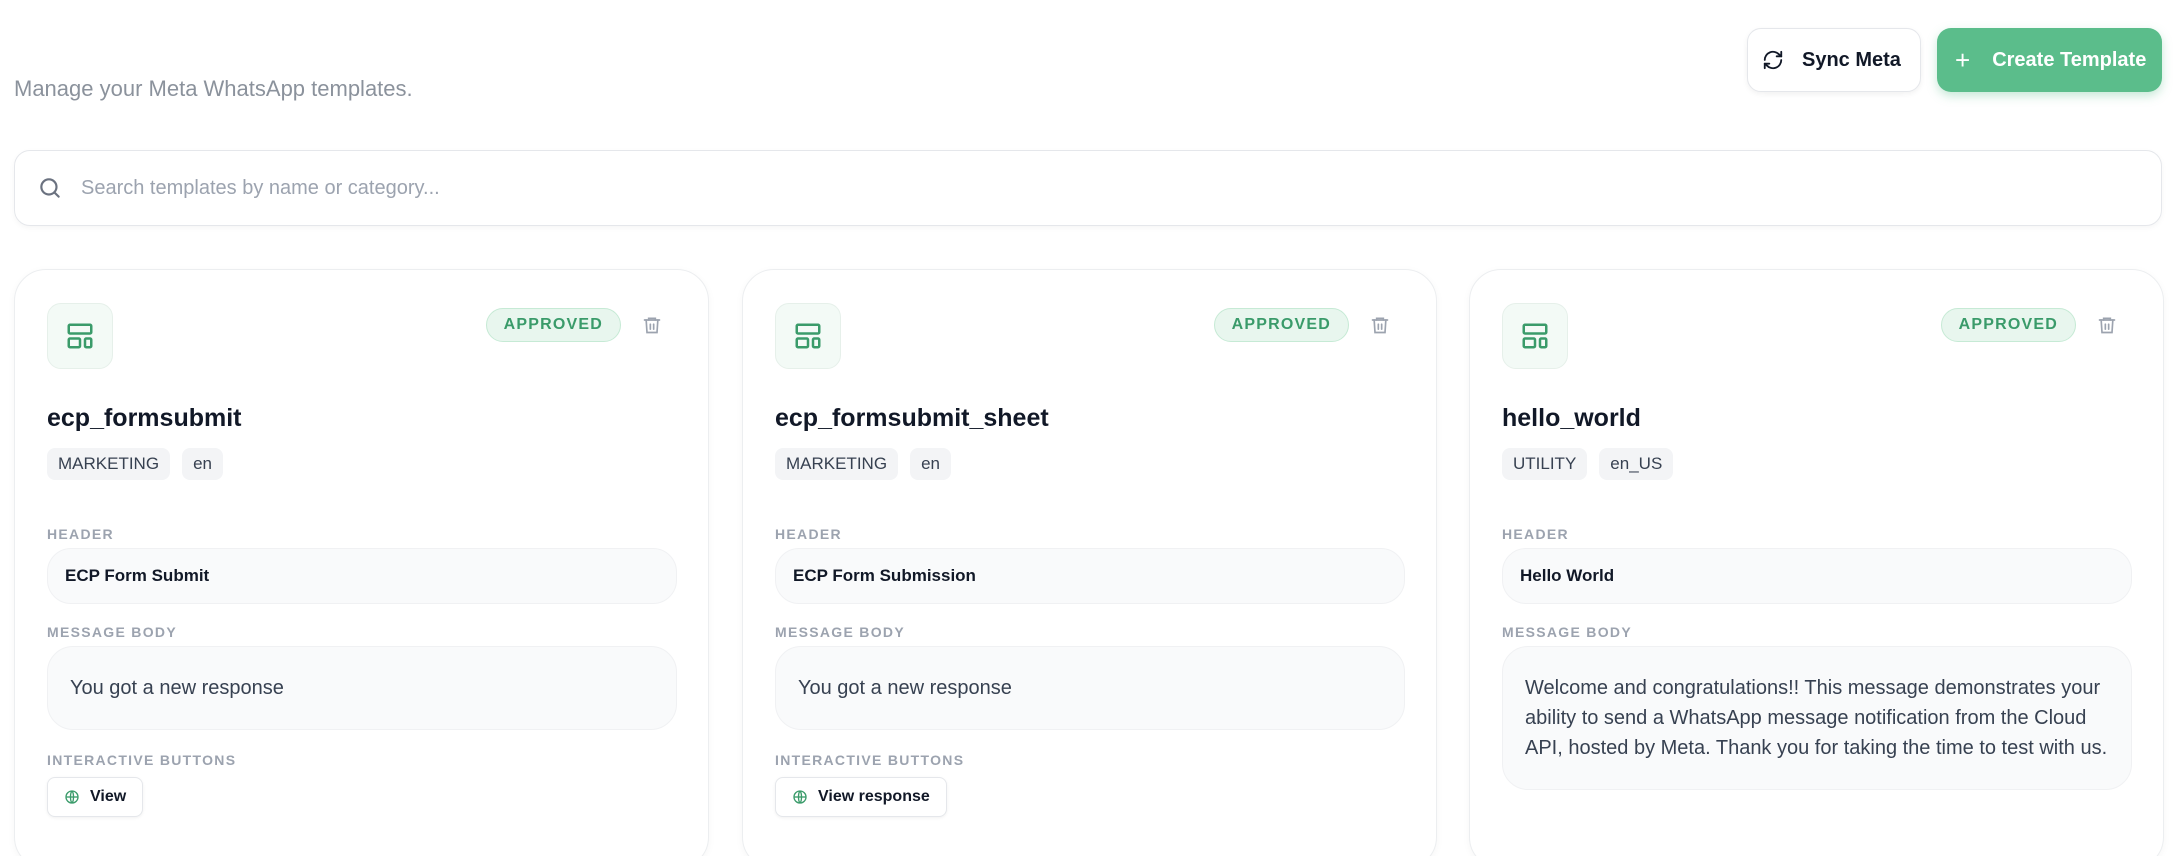  What do you see at coordinates (362, 576) in the screenshot?
I see `header-value: ECP Form Submit` at bounding box center [362, 576].